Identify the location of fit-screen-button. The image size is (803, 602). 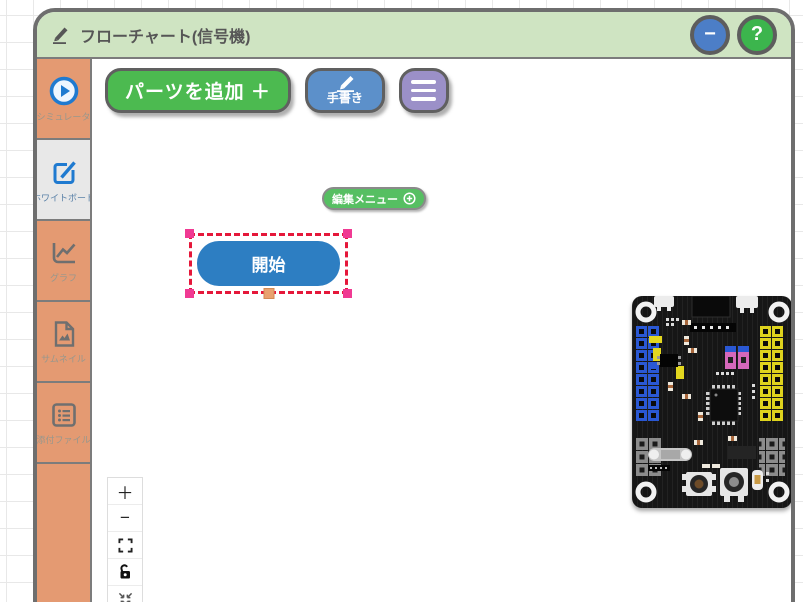
(125, 545).